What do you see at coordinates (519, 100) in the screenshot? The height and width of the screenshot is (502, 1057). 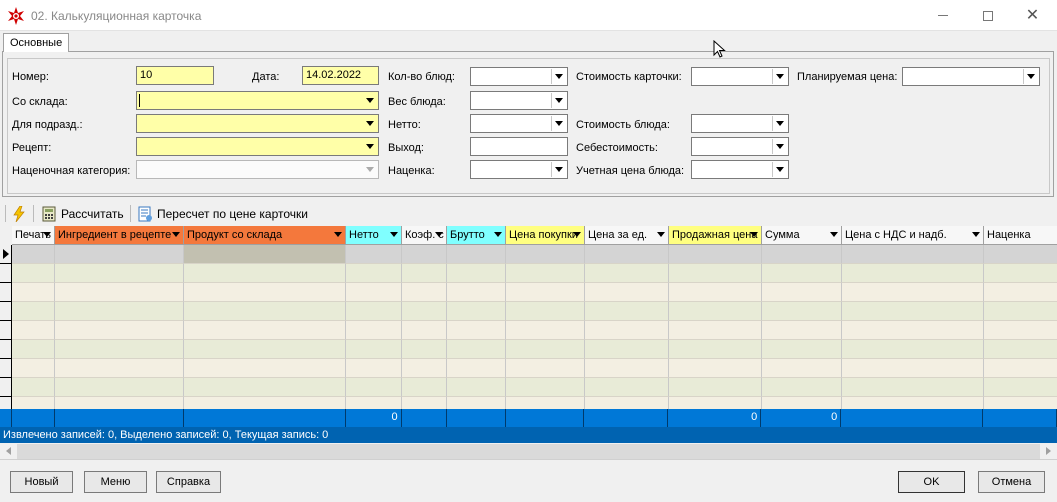 I see `dish-weight-combo` at bounding box center [519, 100].